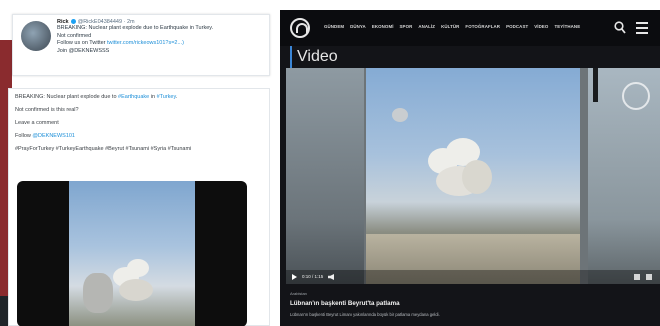 The image size is (660, 326). What do you see at coordinates (82, 43) in the screenshot?
I see `tweet-follow-prefix: Follow us on Twitter` at bounding box center [82, 43].